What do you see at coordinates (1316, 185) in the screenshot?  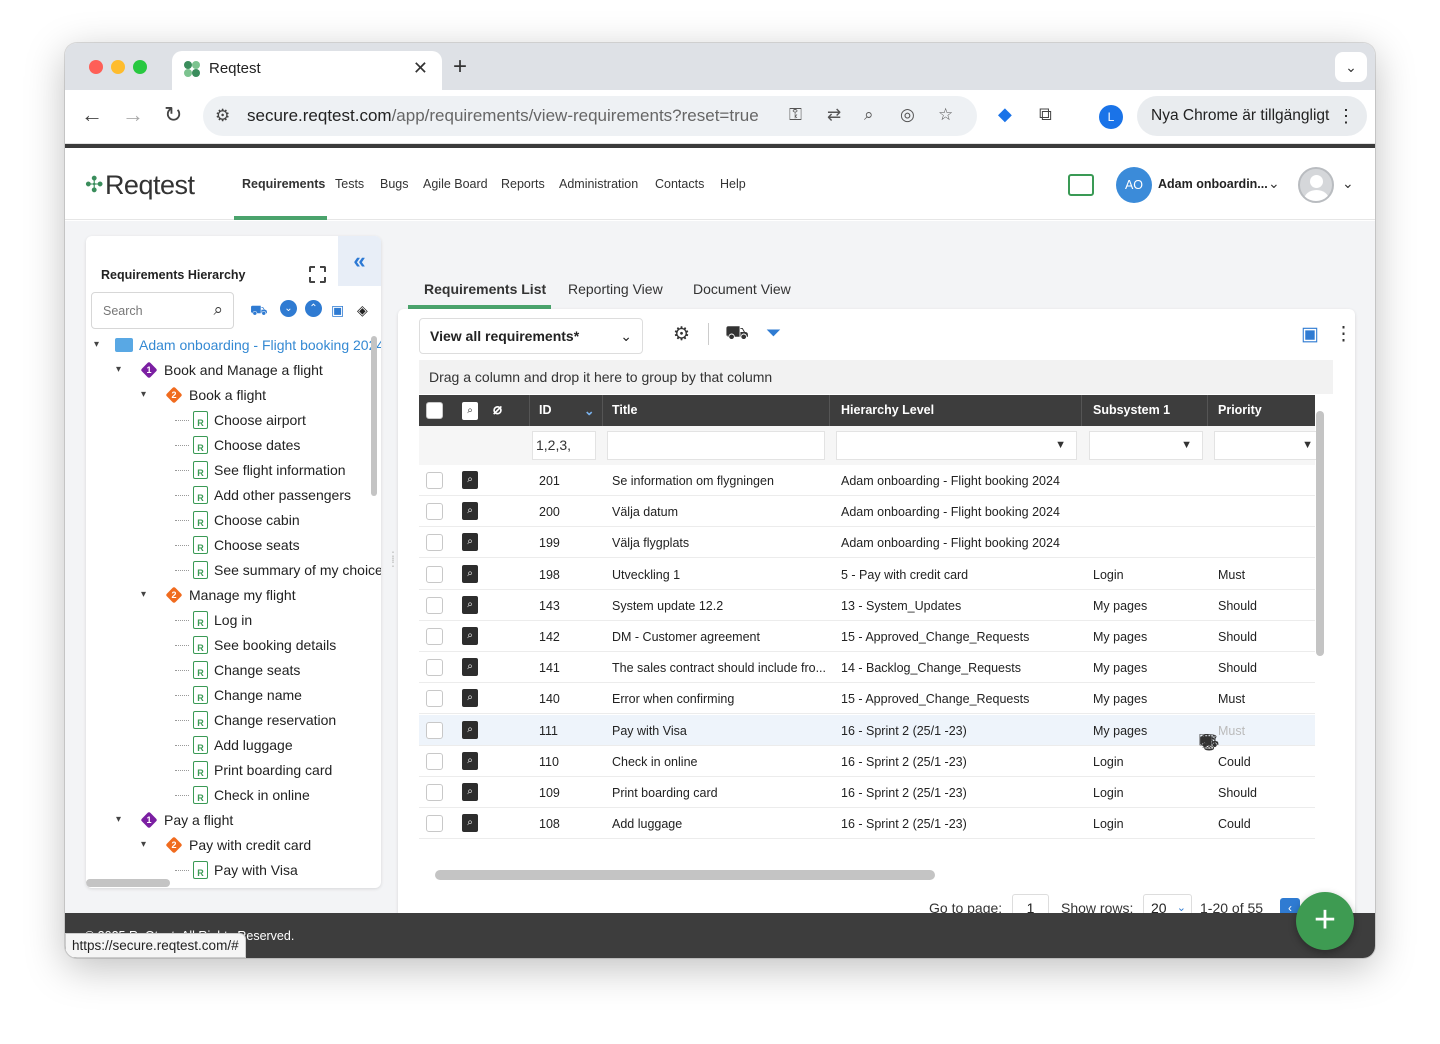 I see `account-avatar-icon` at bounding box center [1316, 185].